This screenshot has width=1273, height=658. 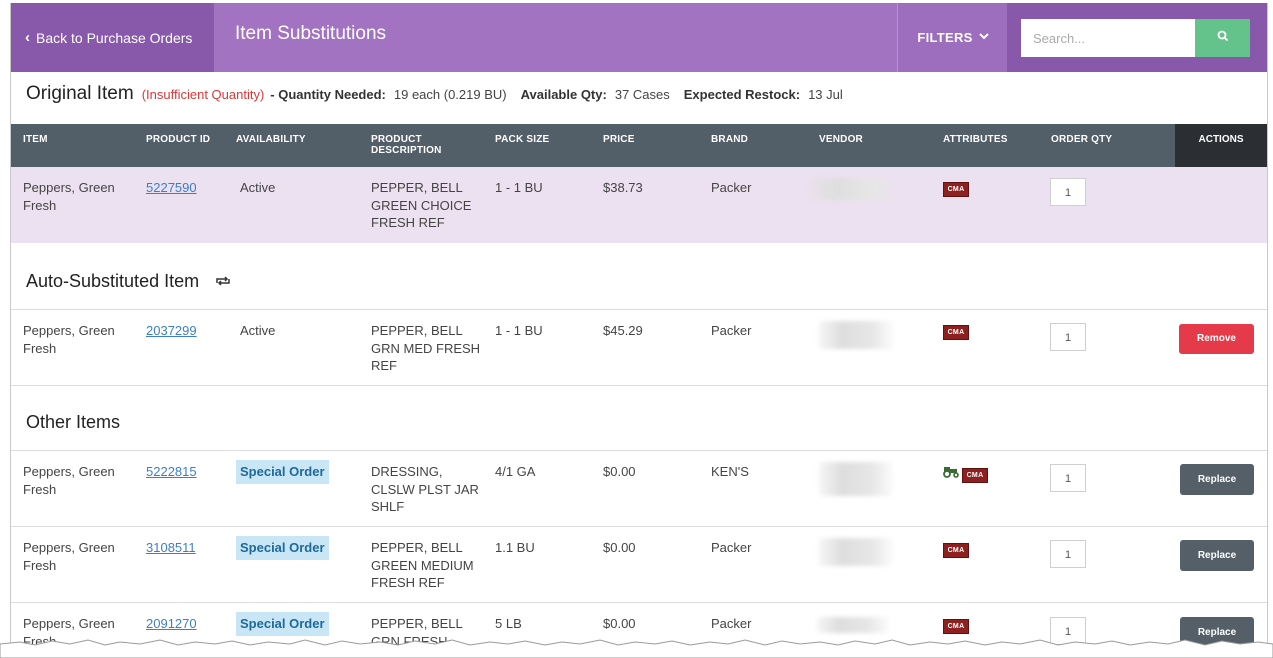 I want to click on column-header-actions: ACTIONS, so click(x=1221, y=145).